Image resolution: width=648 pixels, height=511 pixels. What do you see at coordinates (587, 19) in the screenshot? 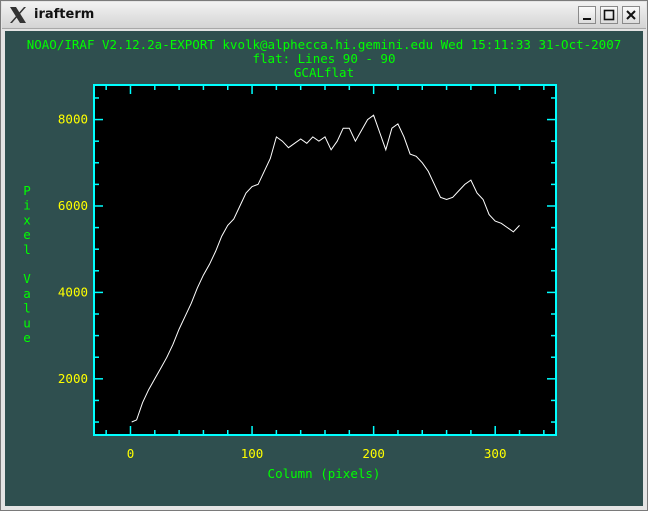
I see `minimize-icon` at bounding box center [587, 19].